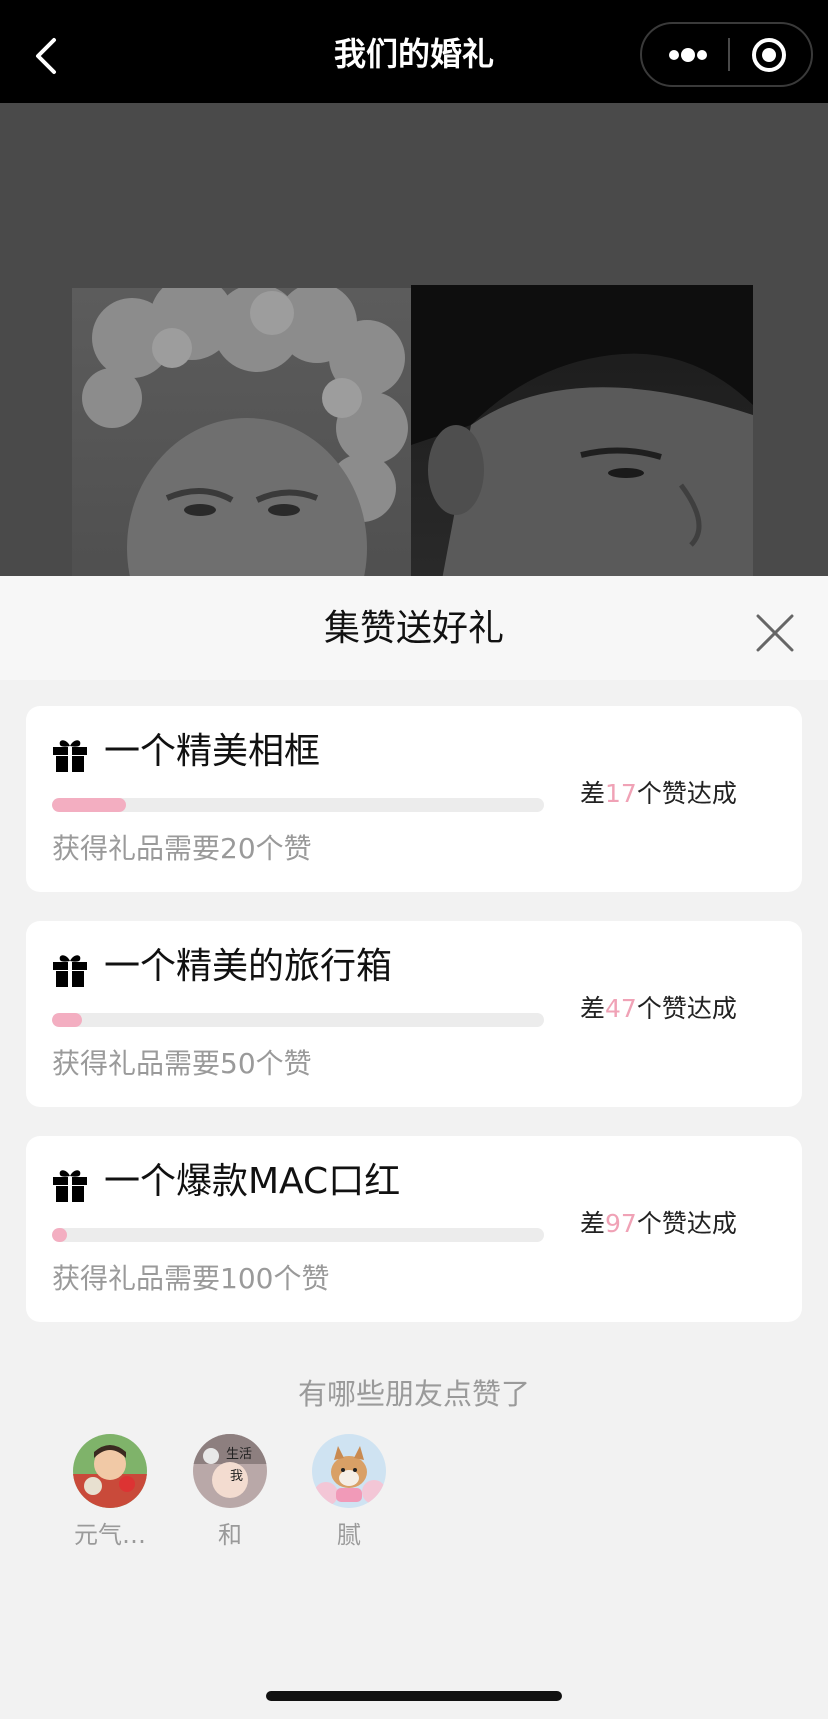  What do you see at coordinates (191, 1278) in the screenshot?
I see `gift-requirement: 获得礼品需要100个赞` at bounding box center [191, 1278].